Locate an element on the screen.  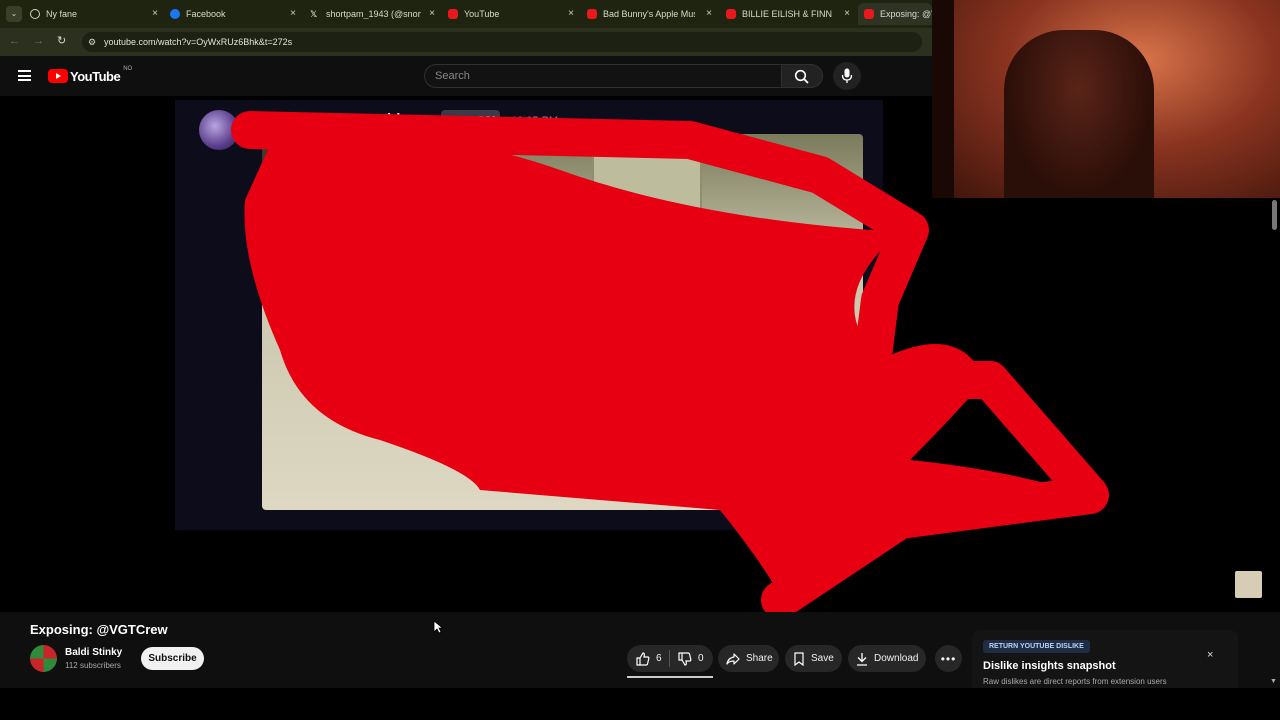
save-button: Save is located at coordinates (813, 658).